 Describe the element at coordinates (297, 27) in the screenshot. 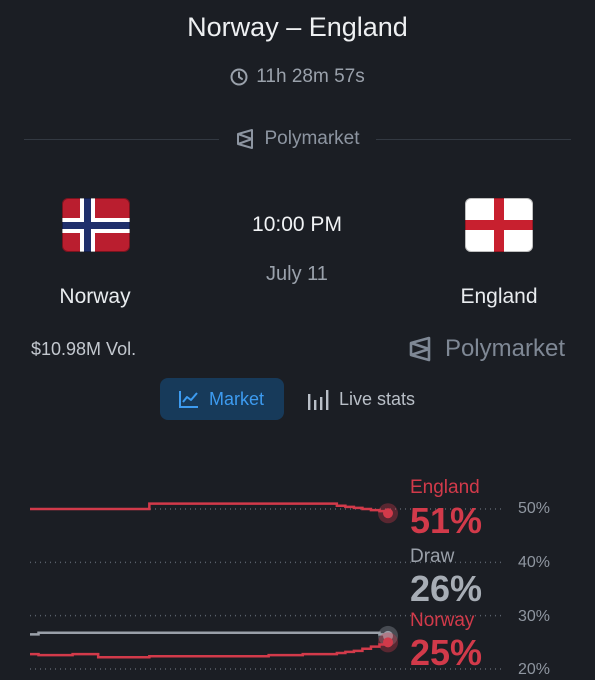

I see `match-title: Norway – England` at that location.